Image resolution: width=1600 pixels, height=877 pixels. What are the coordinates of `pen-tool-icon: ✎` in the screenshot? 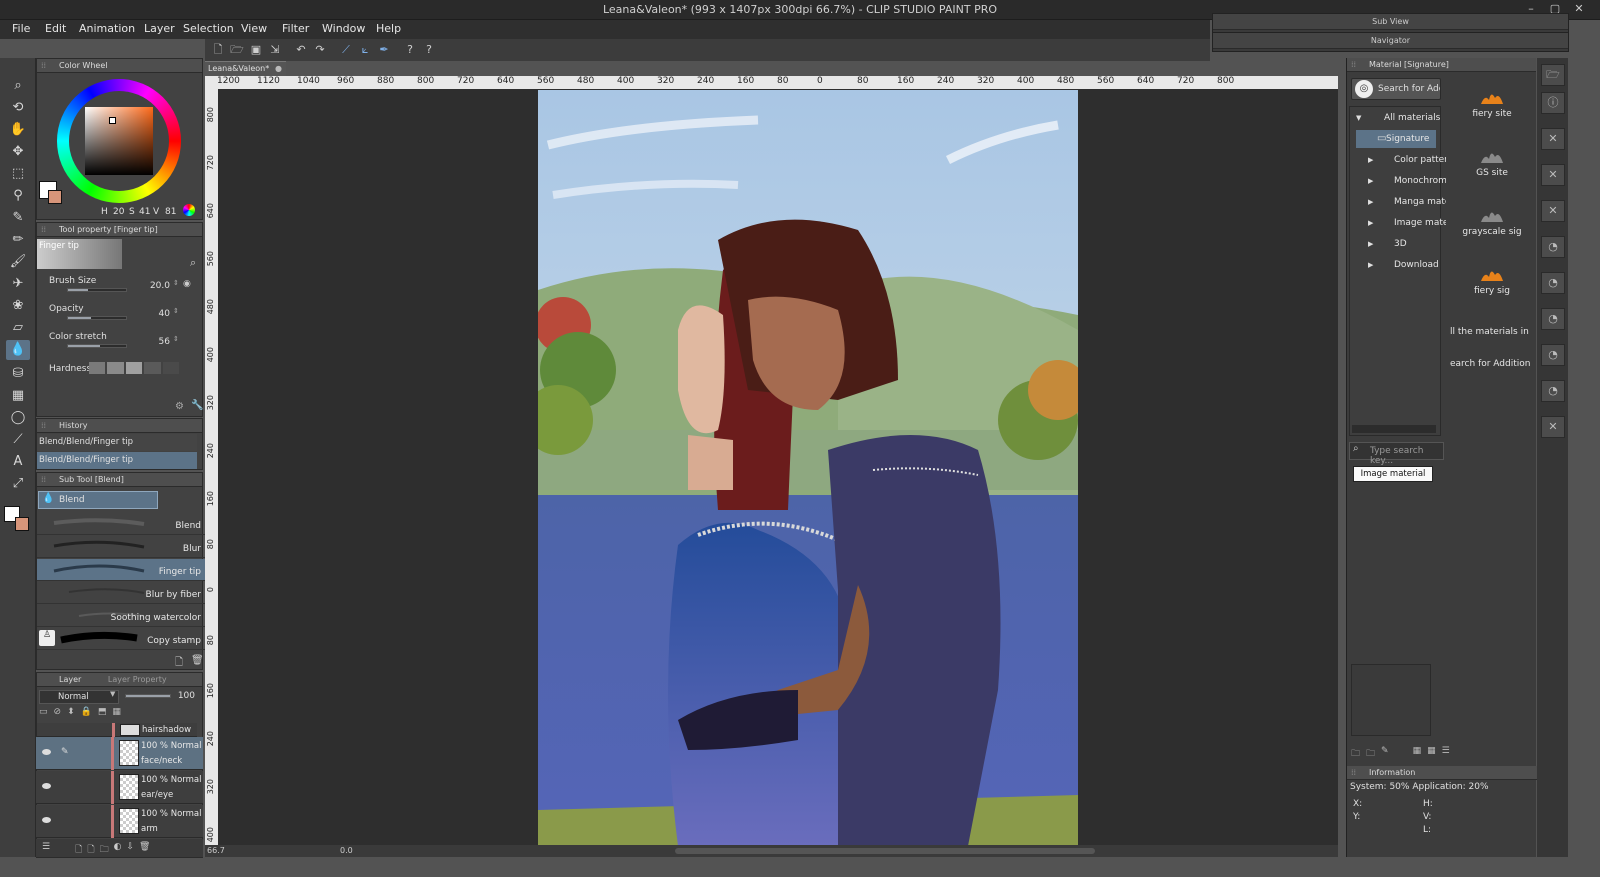 It's located at (18, 218).